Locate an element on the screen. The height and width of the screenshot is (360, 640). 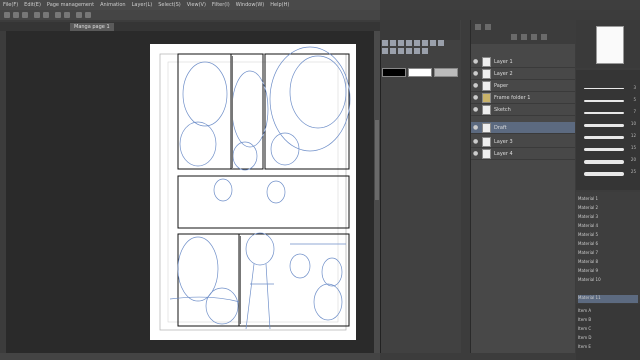
move-tool-icon is located at coordinates (385, 43).